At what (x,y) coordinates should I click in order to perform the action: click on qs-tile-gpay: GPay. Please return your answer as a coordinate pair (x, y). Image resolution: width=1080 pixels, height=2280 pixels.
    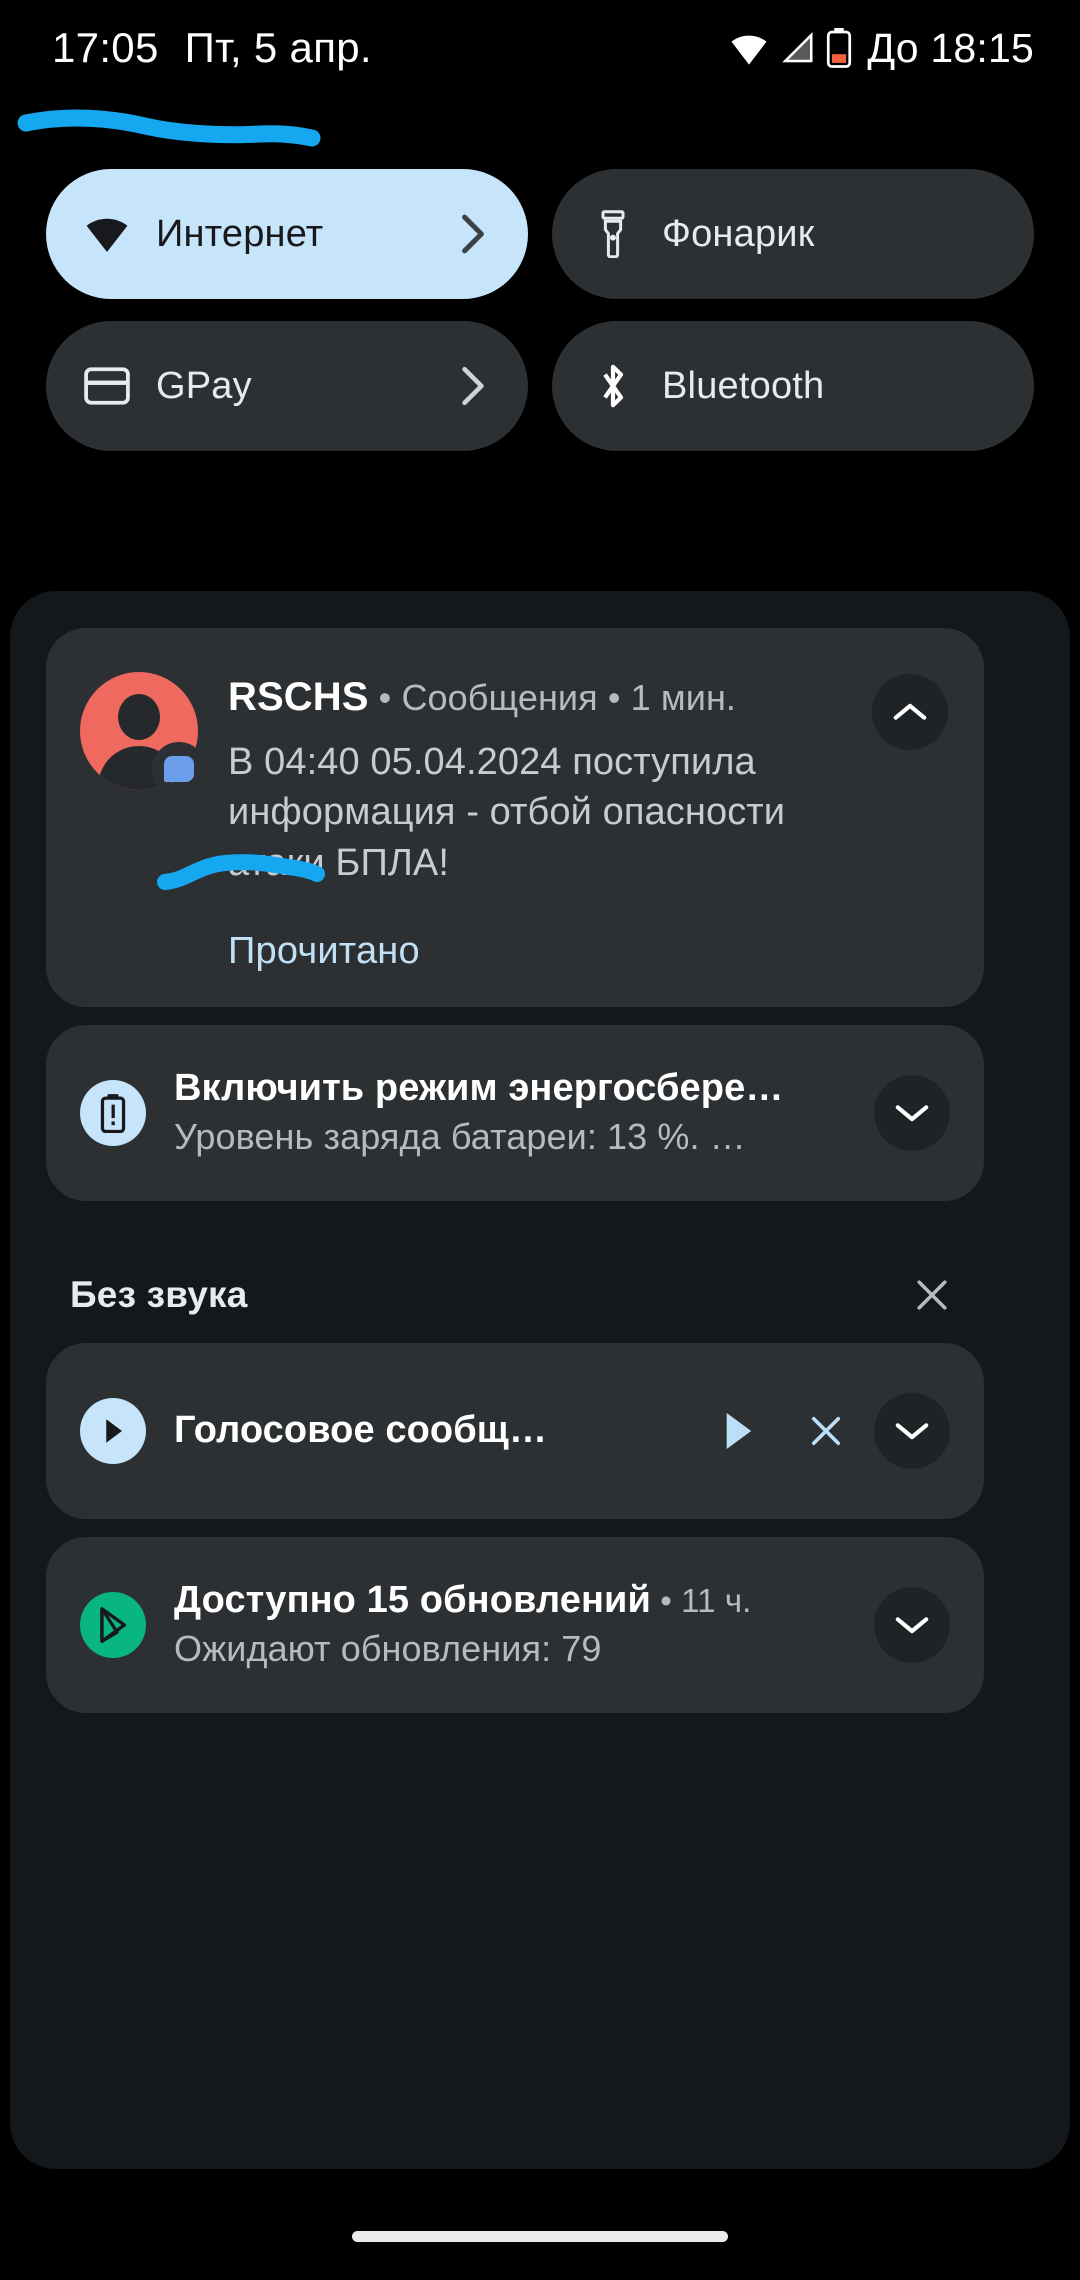
    Looking at the image, I should click on (287, 386).